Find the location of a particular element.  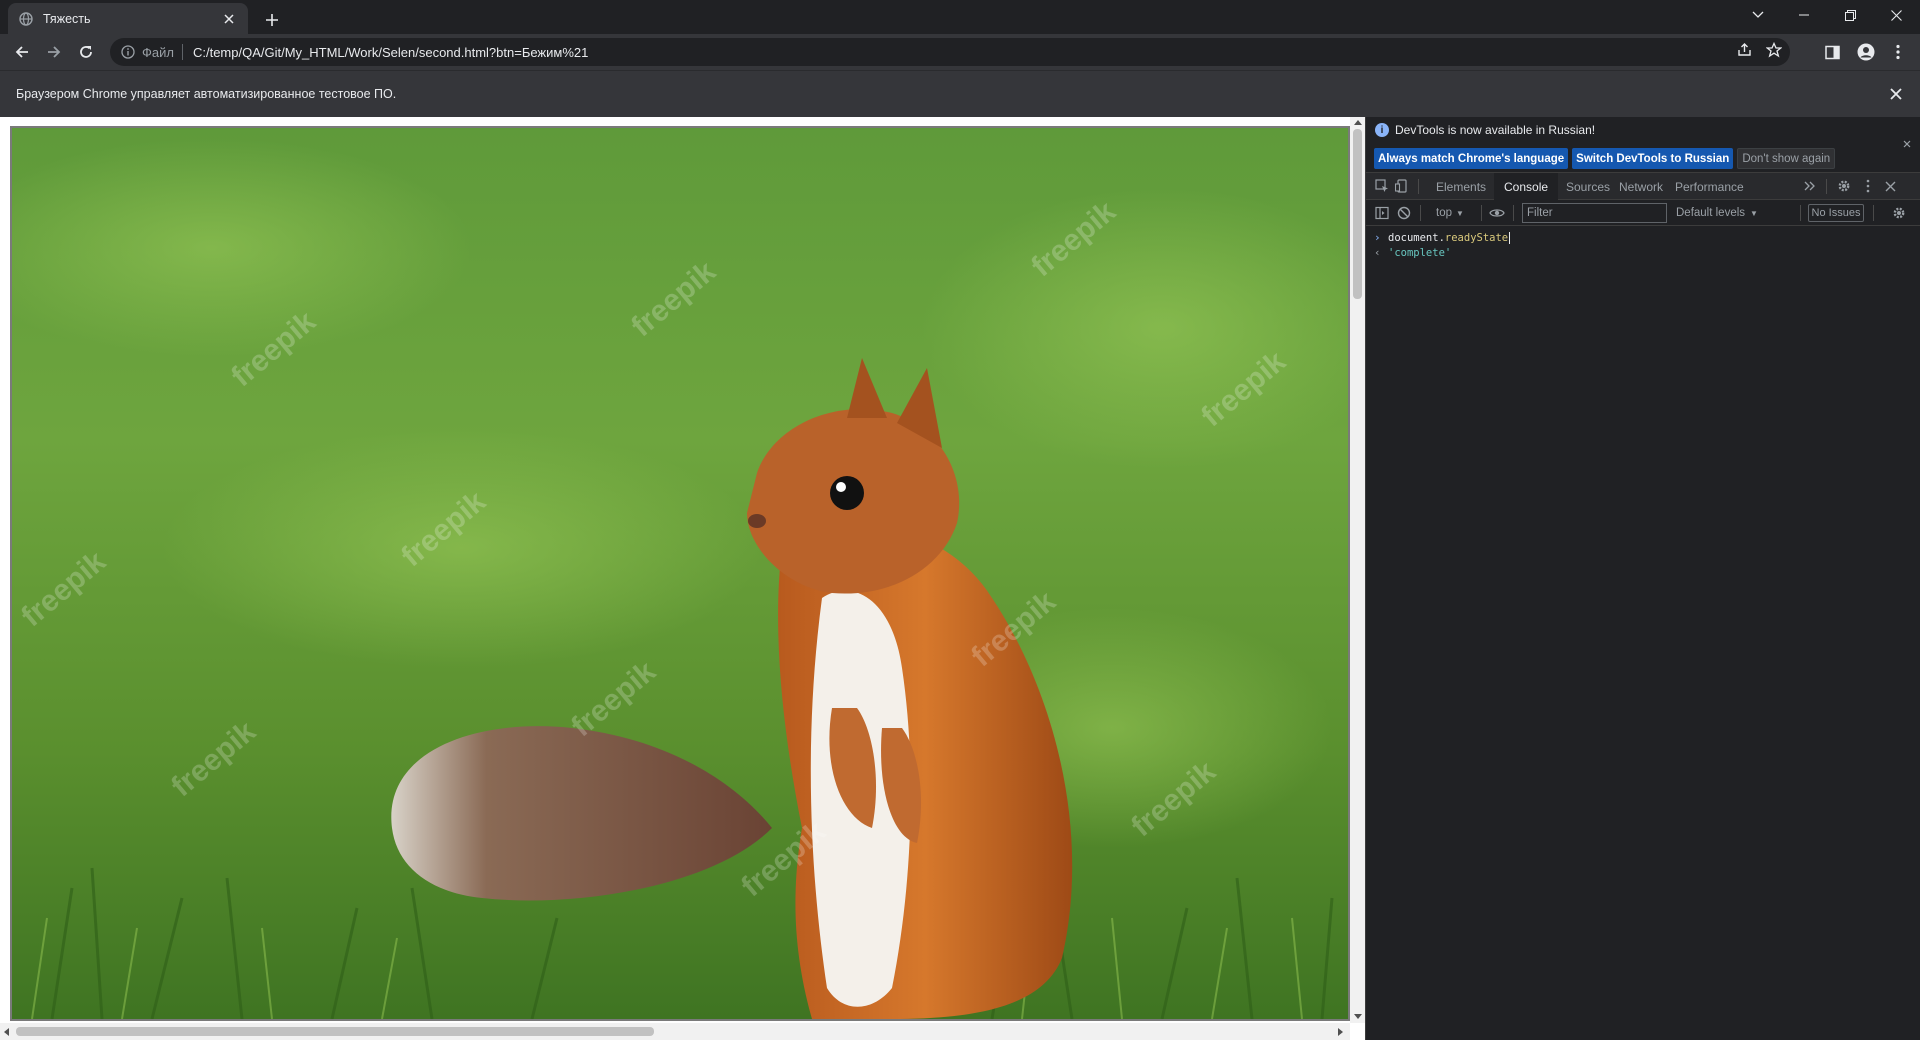

chevron-left-icon: ‹ is located at coordinates (1377, 252).